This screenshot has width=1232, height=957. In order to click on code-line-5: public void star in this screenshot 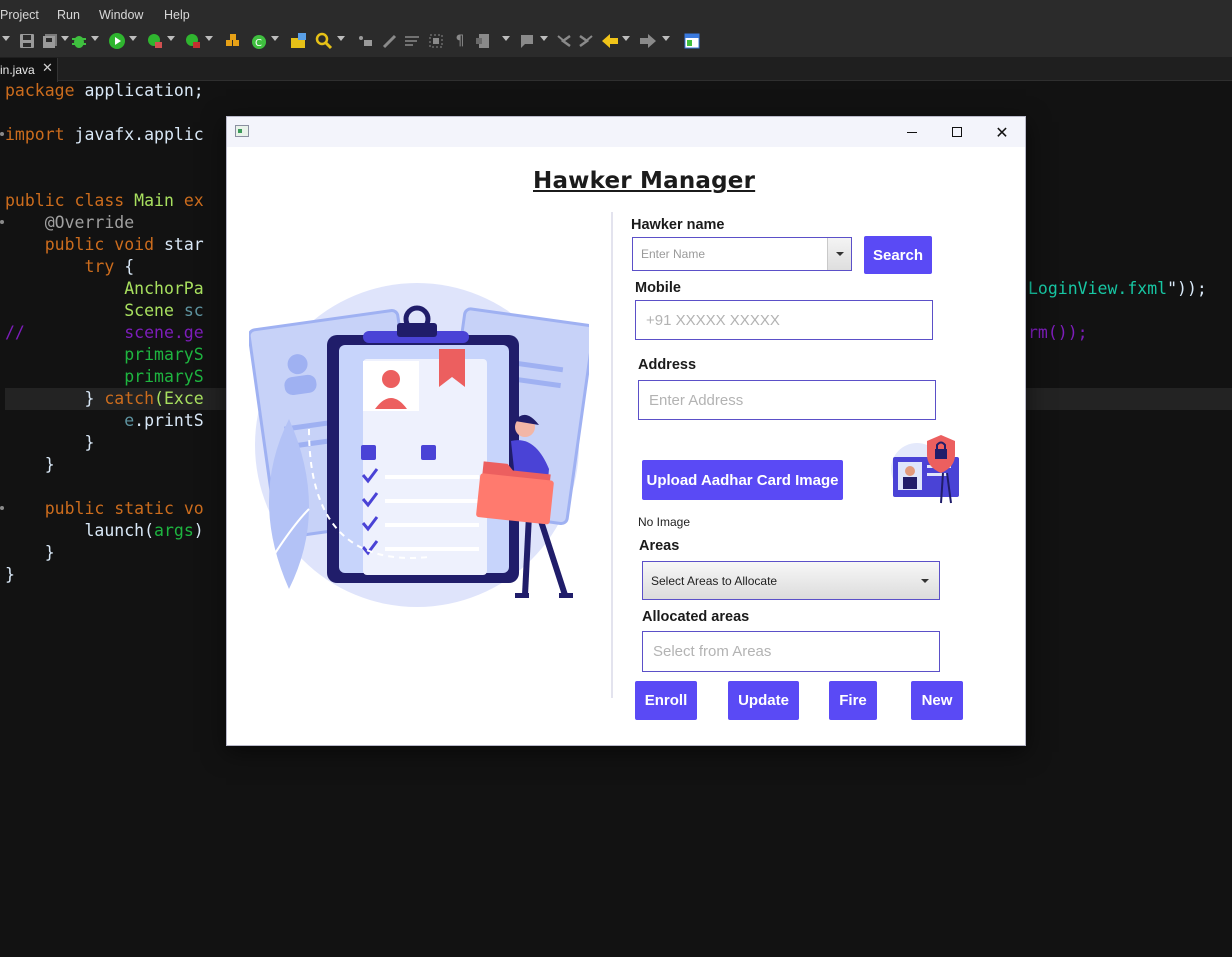, I will do `click(104, 244)`.